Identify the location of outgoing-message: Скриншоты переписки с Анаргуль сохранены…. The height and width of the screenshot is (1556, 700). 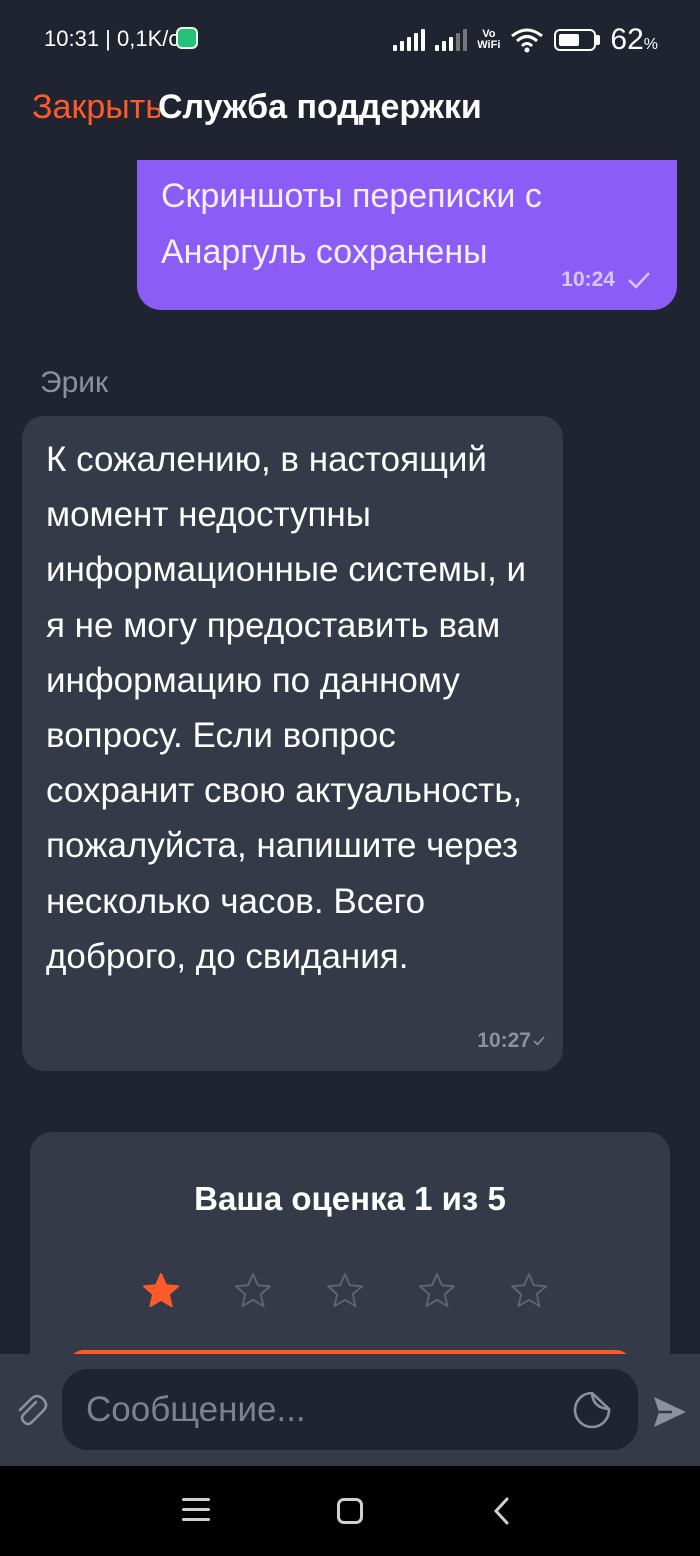
(407, 235).